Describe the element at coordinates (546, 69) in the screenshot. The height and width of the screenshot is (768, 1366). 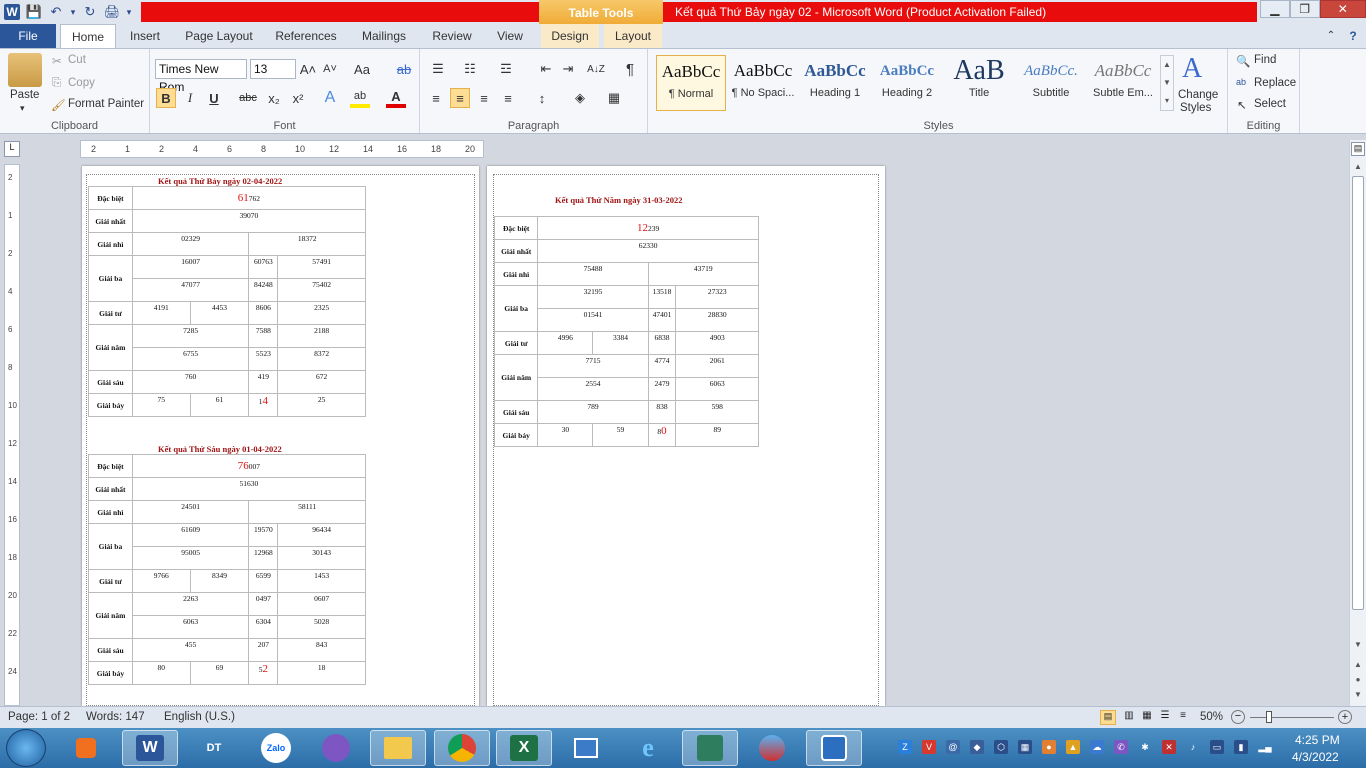
I see `decrease-indent-icon: ⇤` at that location.